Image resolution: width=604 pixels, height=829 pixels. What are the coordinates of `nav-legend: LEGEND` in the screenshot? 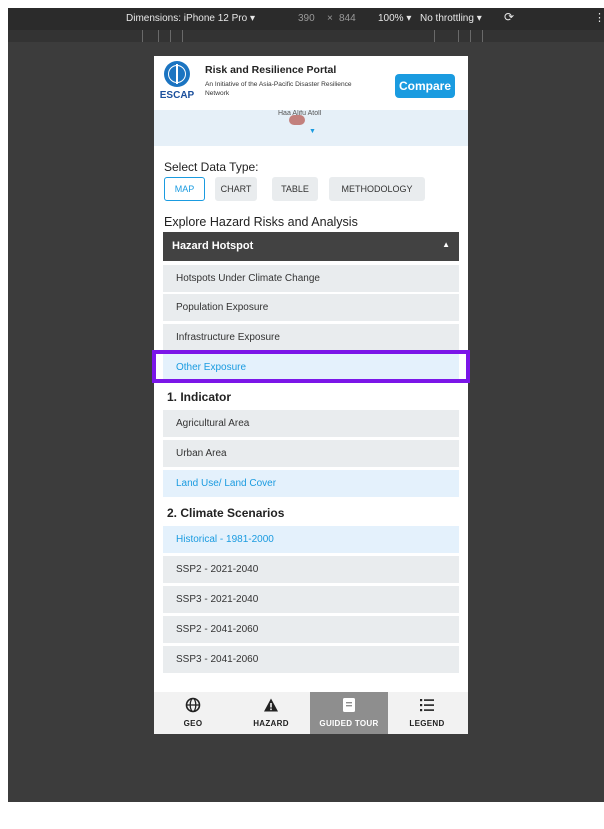 It's located at (427, 713).